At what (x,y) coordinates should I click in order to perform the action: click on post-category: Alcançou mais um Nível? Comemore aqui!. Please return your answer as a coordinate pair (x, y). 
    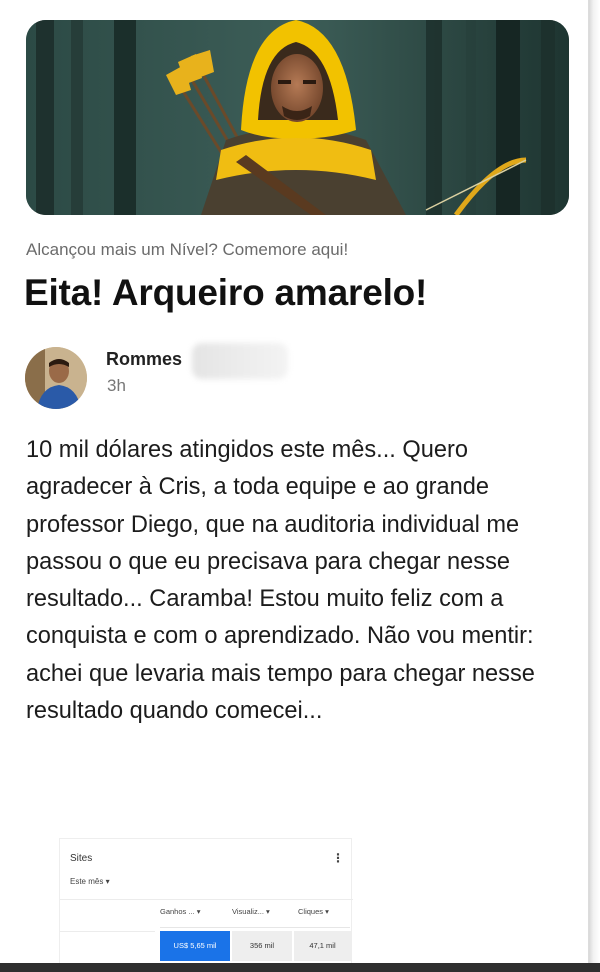
    Looking at the image, I should click on (187, 250).